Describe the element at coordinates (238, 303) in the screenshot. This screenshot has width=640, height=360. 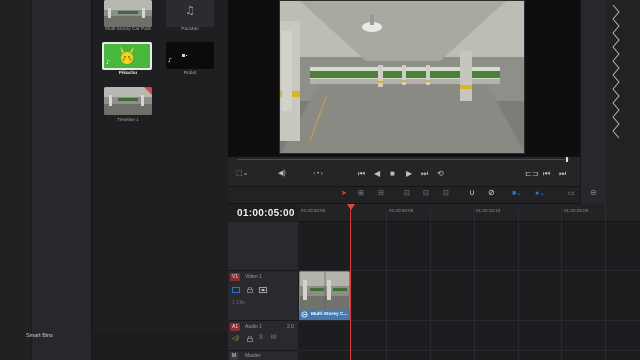
I see `track-clip-count: 1 Clip` at that location.